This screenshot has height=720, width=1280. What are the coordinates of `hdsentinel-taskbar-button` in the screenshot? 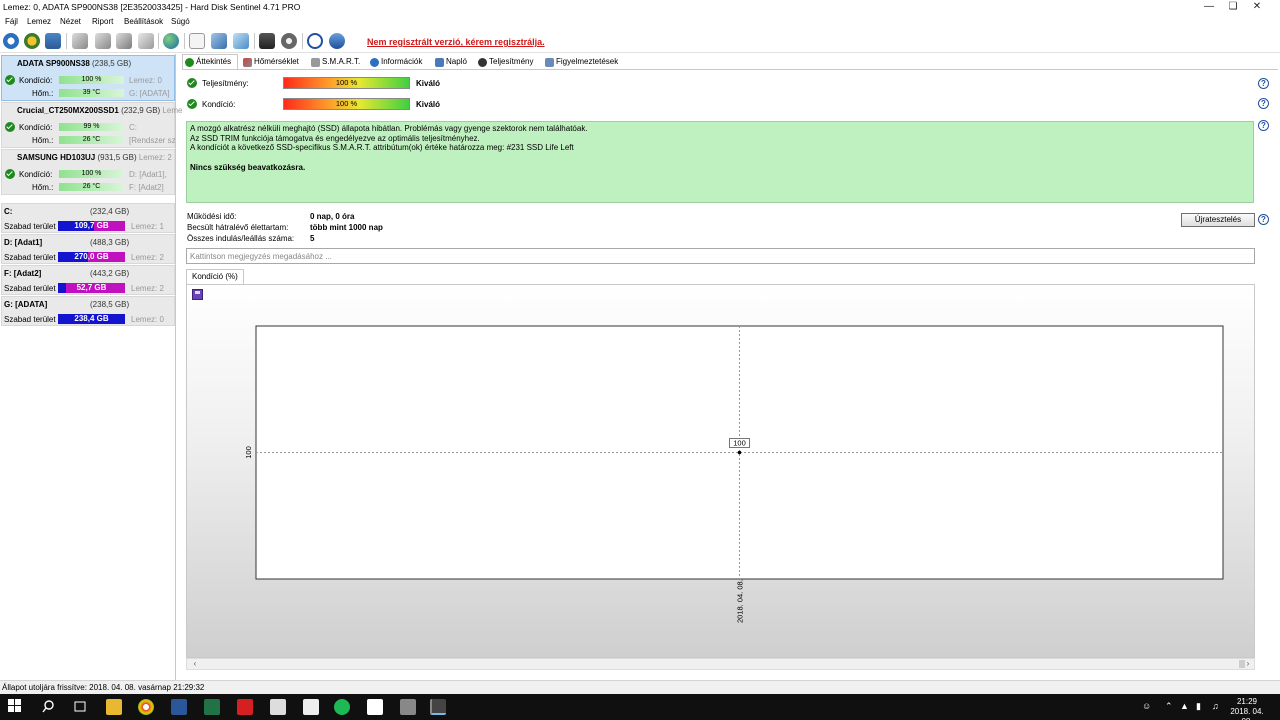 It's located at (408, 707).